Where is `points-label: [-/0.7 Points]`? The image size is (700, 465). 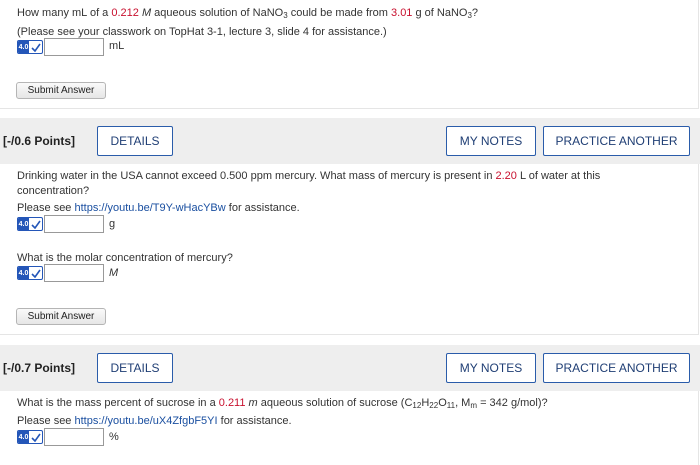 points-label: [-/0.7 Points] is located at coordinates (39, 368).